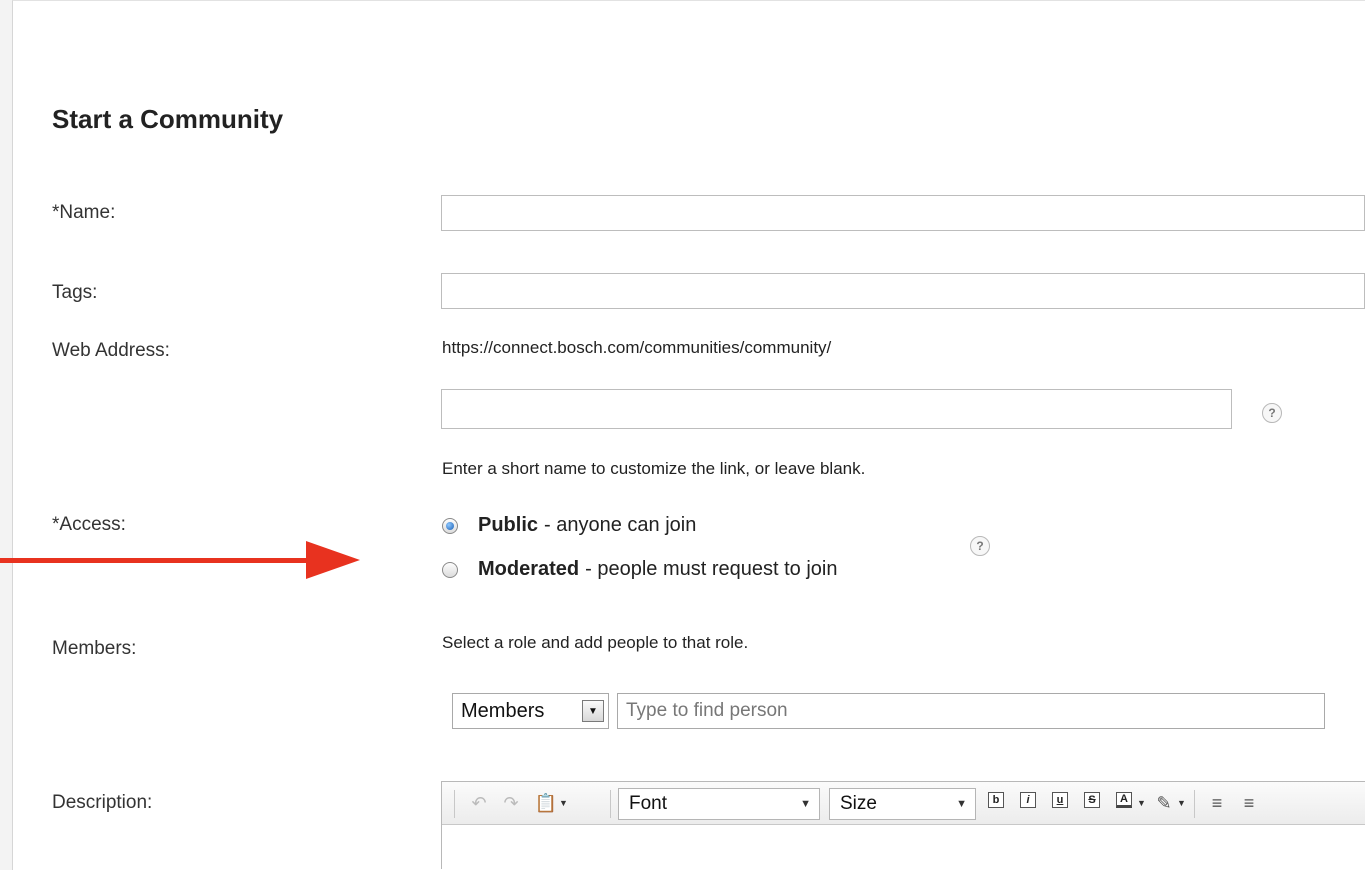  Describe the element at coordinates (511, 803) in the screenshot. I see `redo-icon: ↷` at that location.